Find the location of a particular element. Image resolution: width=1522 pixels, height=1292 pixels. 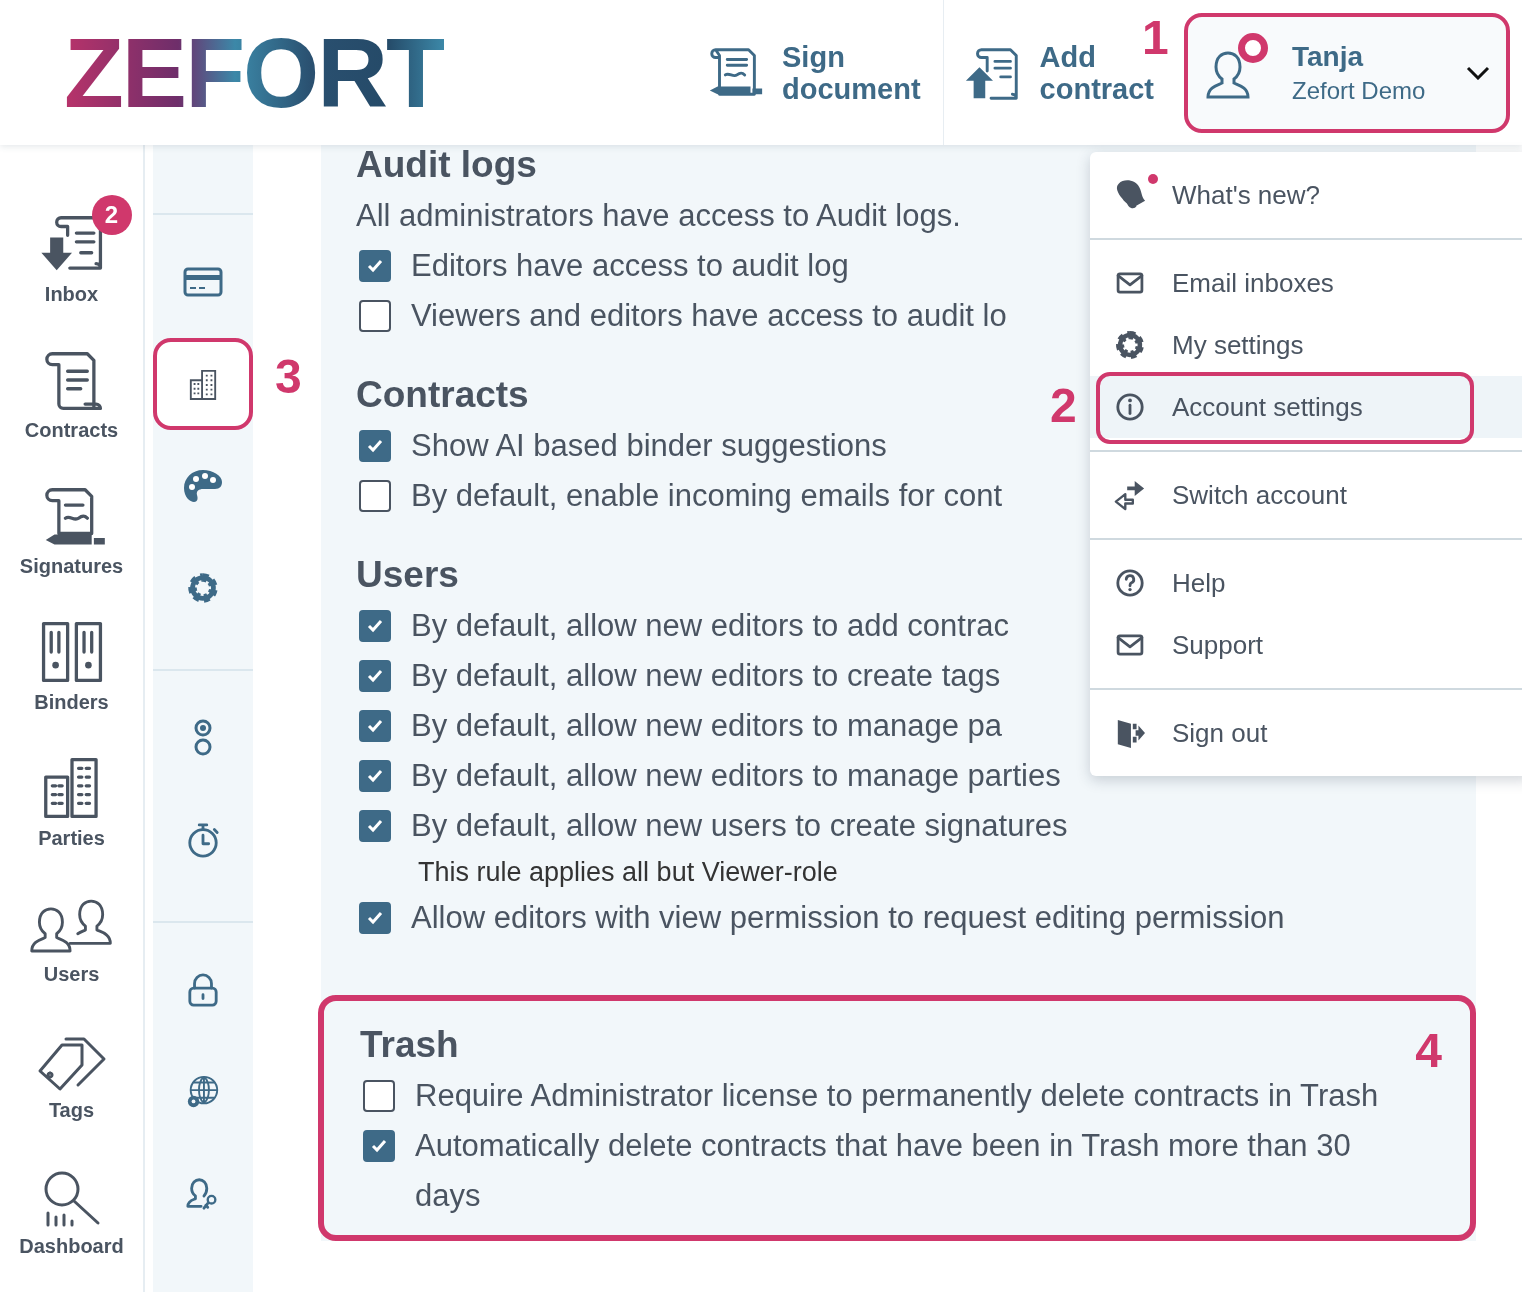

nav-item: Parties is located at coordinates (71, 807).